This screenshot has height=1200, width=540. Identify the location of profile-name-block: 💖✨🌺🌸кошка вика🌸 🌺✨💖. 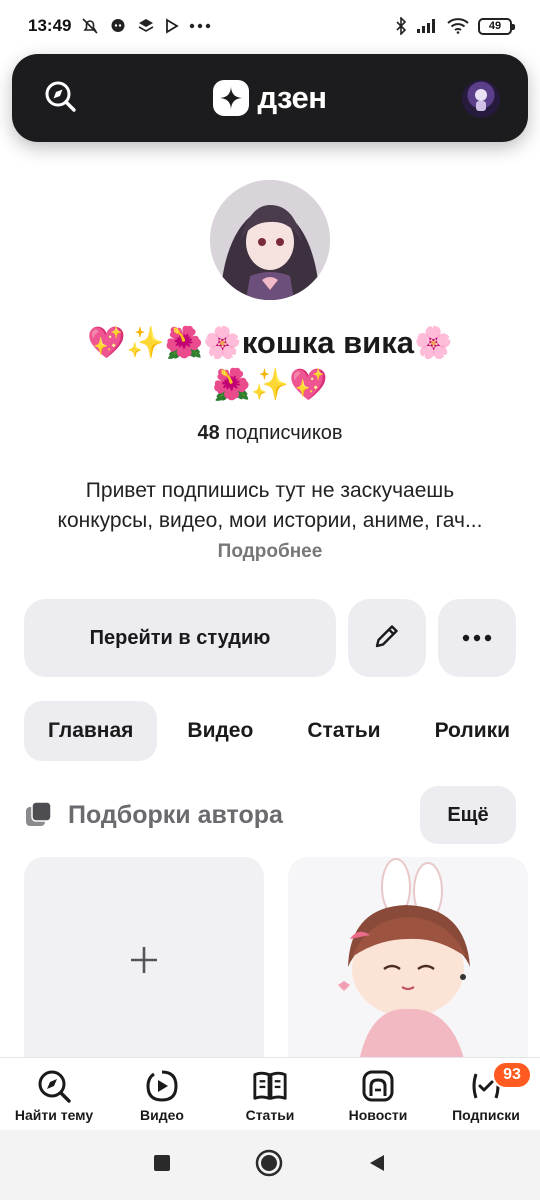
(270, 364).